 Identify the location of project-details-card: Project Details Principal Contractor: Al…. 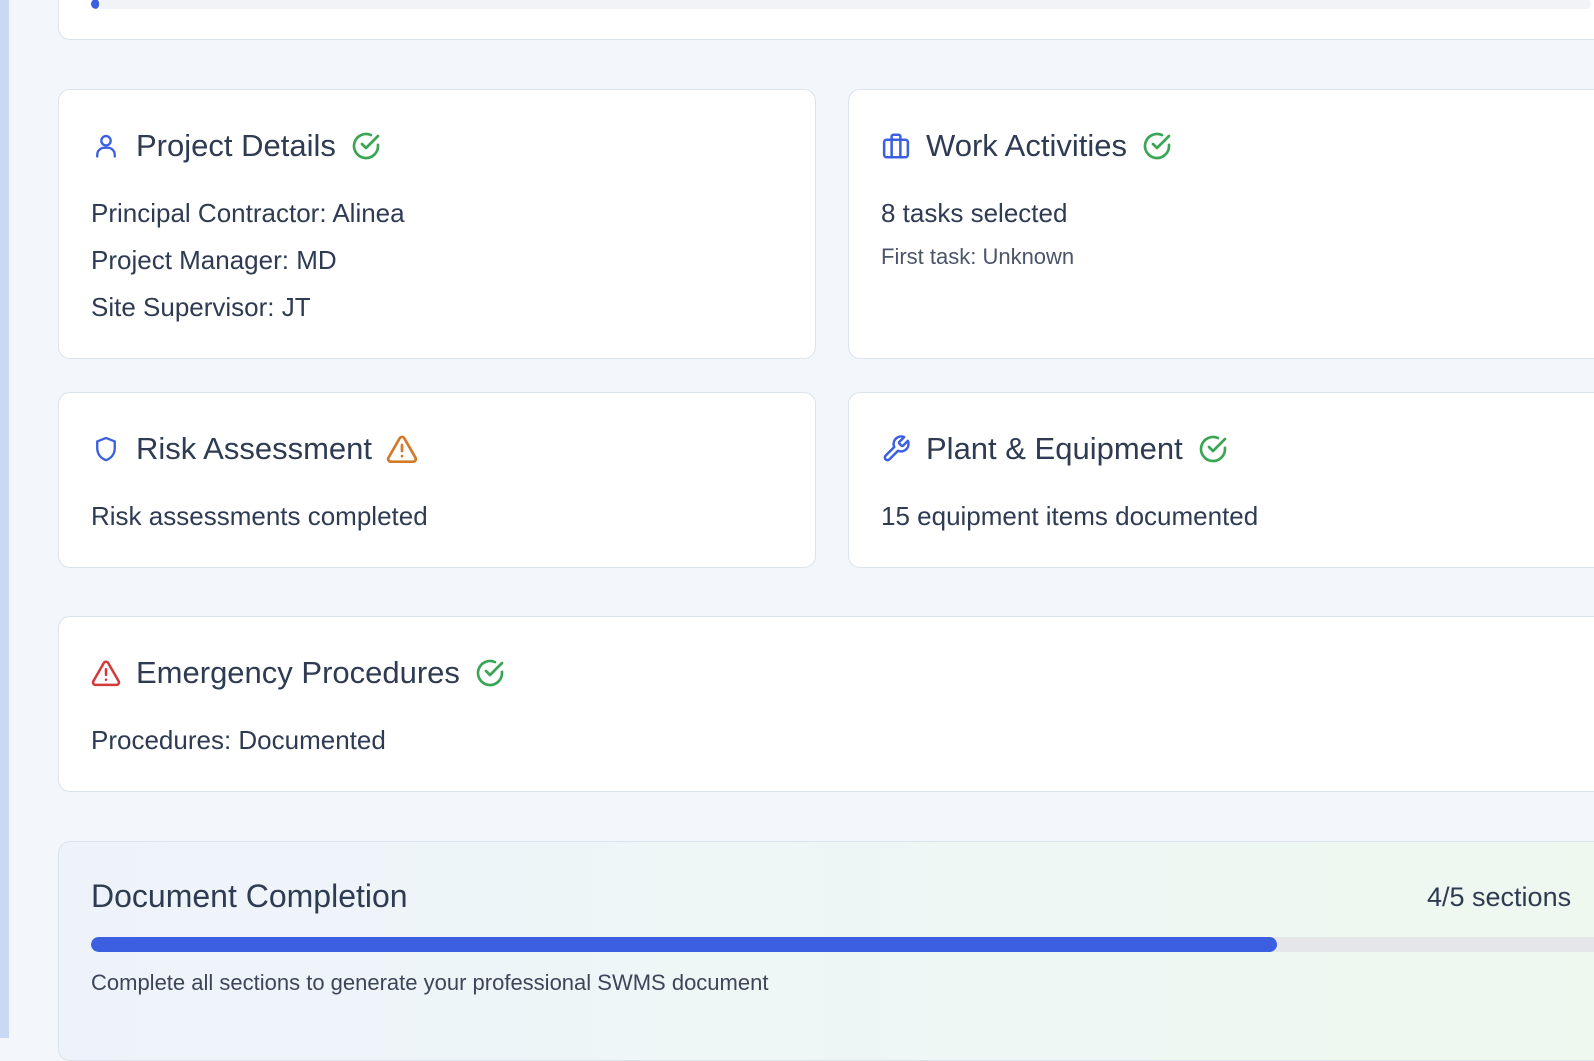
(437, 224).